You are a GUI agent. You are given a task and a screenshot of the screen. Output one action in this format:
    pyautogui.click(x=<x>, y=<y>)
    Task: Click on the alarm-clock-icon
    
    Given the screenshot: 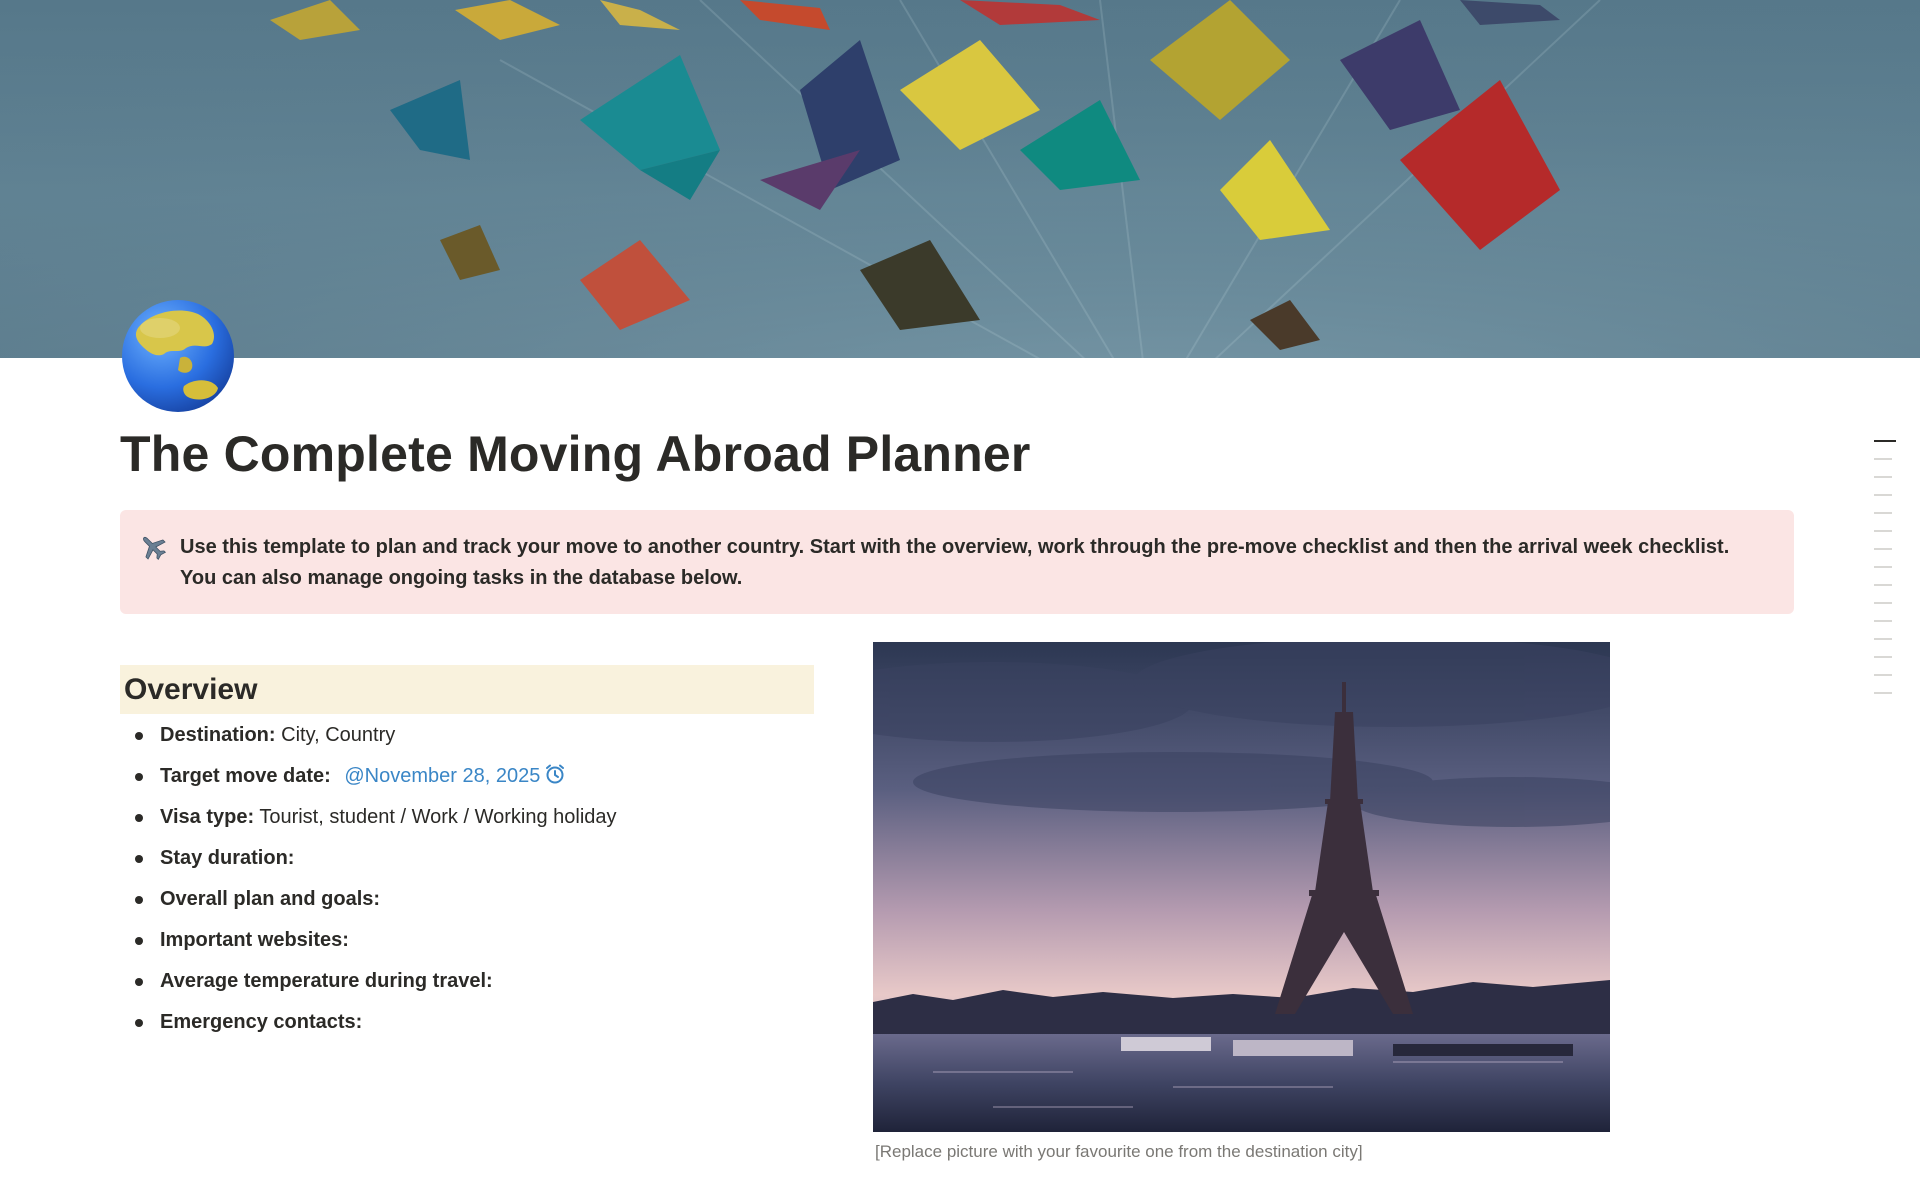 What is the action you would take?
    pyautogui.click(x=555, y=779)
    